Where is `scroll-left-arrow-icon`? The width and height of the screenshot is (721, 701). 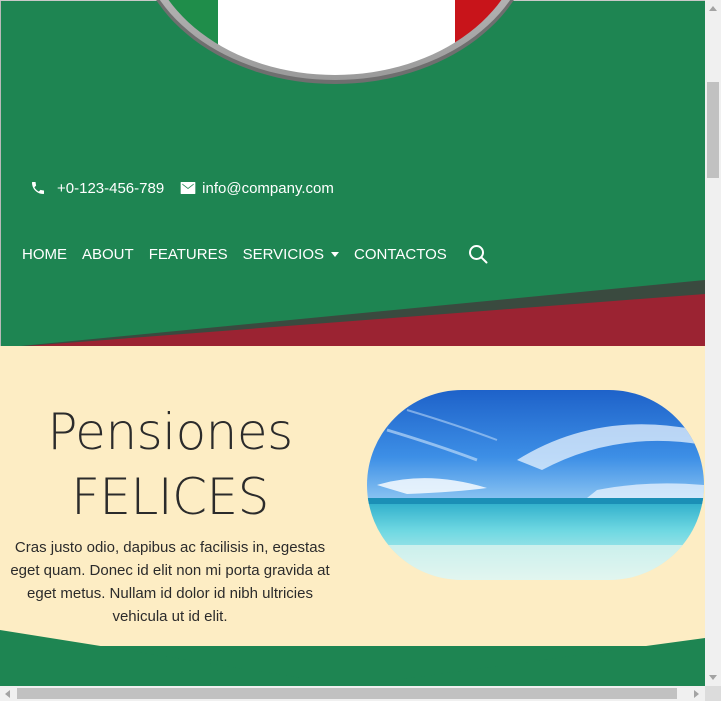 scroll-left-arrow-icon is located at coordinates (7, 694).